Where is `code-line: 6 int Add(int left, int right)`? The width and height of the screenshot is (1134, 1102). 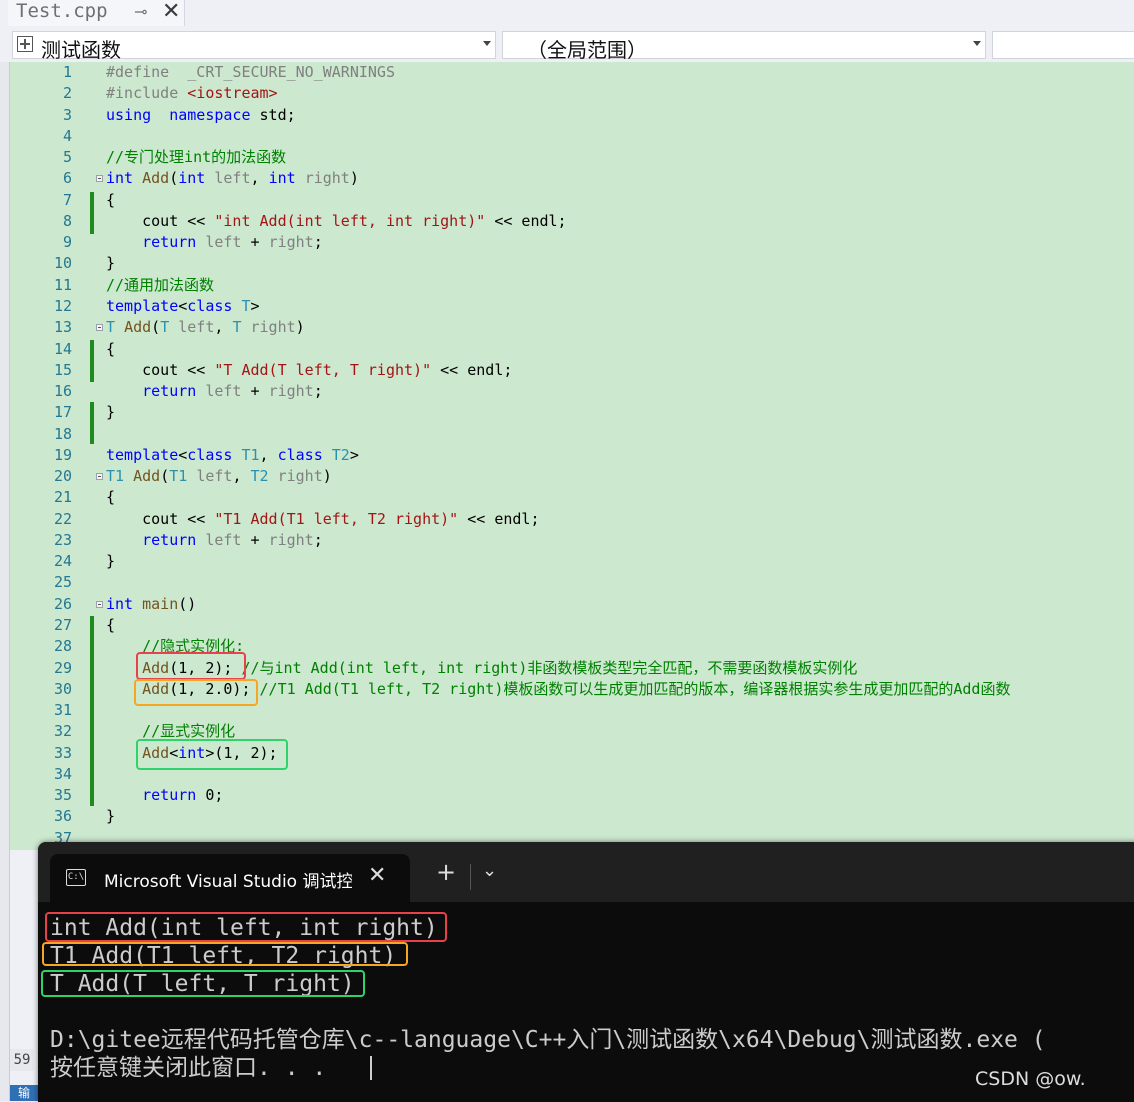 code-line: 6 int Add(int left, int right) is located at coordinates (572, 178).